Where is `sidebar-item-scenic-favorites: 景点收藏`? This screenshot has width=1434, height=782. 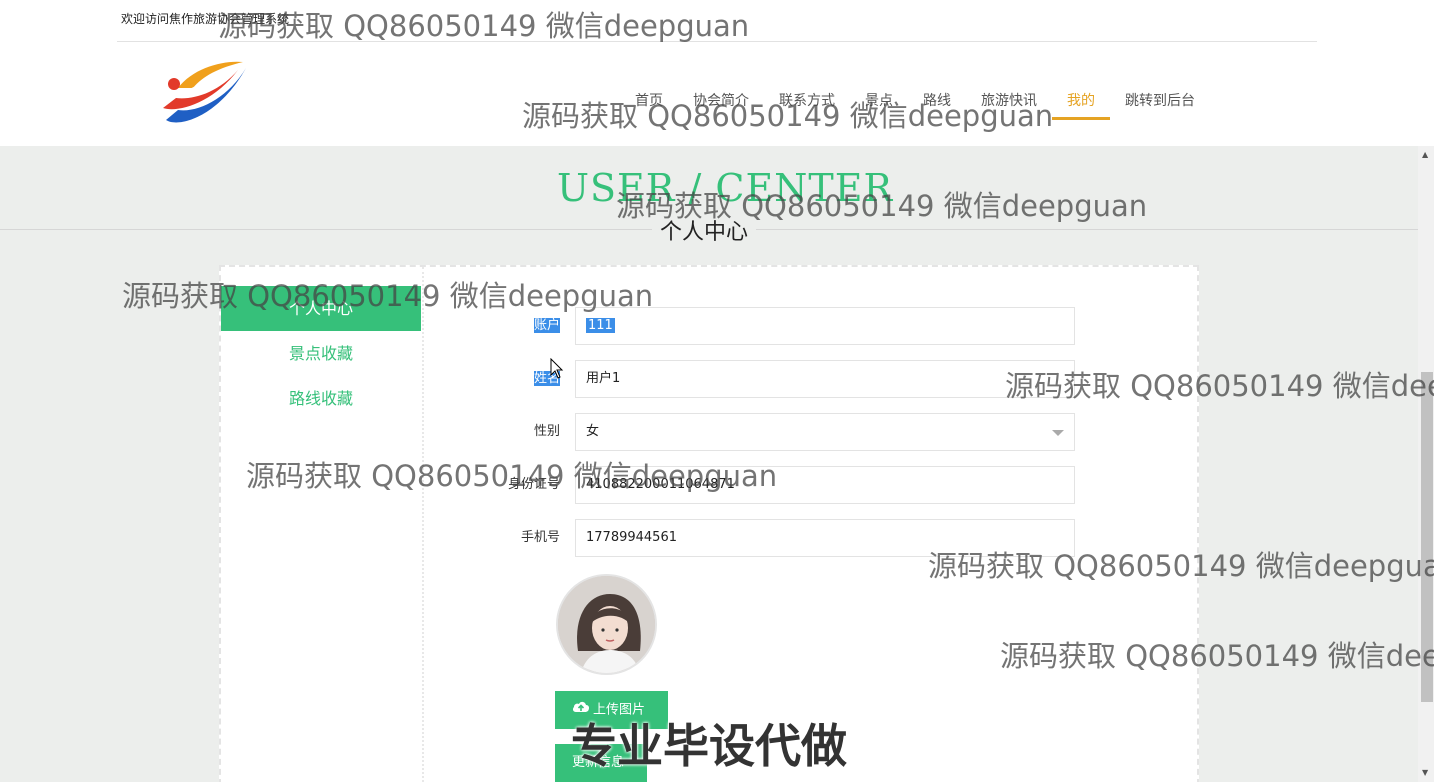 sidebar-item-scenic-favorites: 景点收藏 is located at coordinates (321, 353).